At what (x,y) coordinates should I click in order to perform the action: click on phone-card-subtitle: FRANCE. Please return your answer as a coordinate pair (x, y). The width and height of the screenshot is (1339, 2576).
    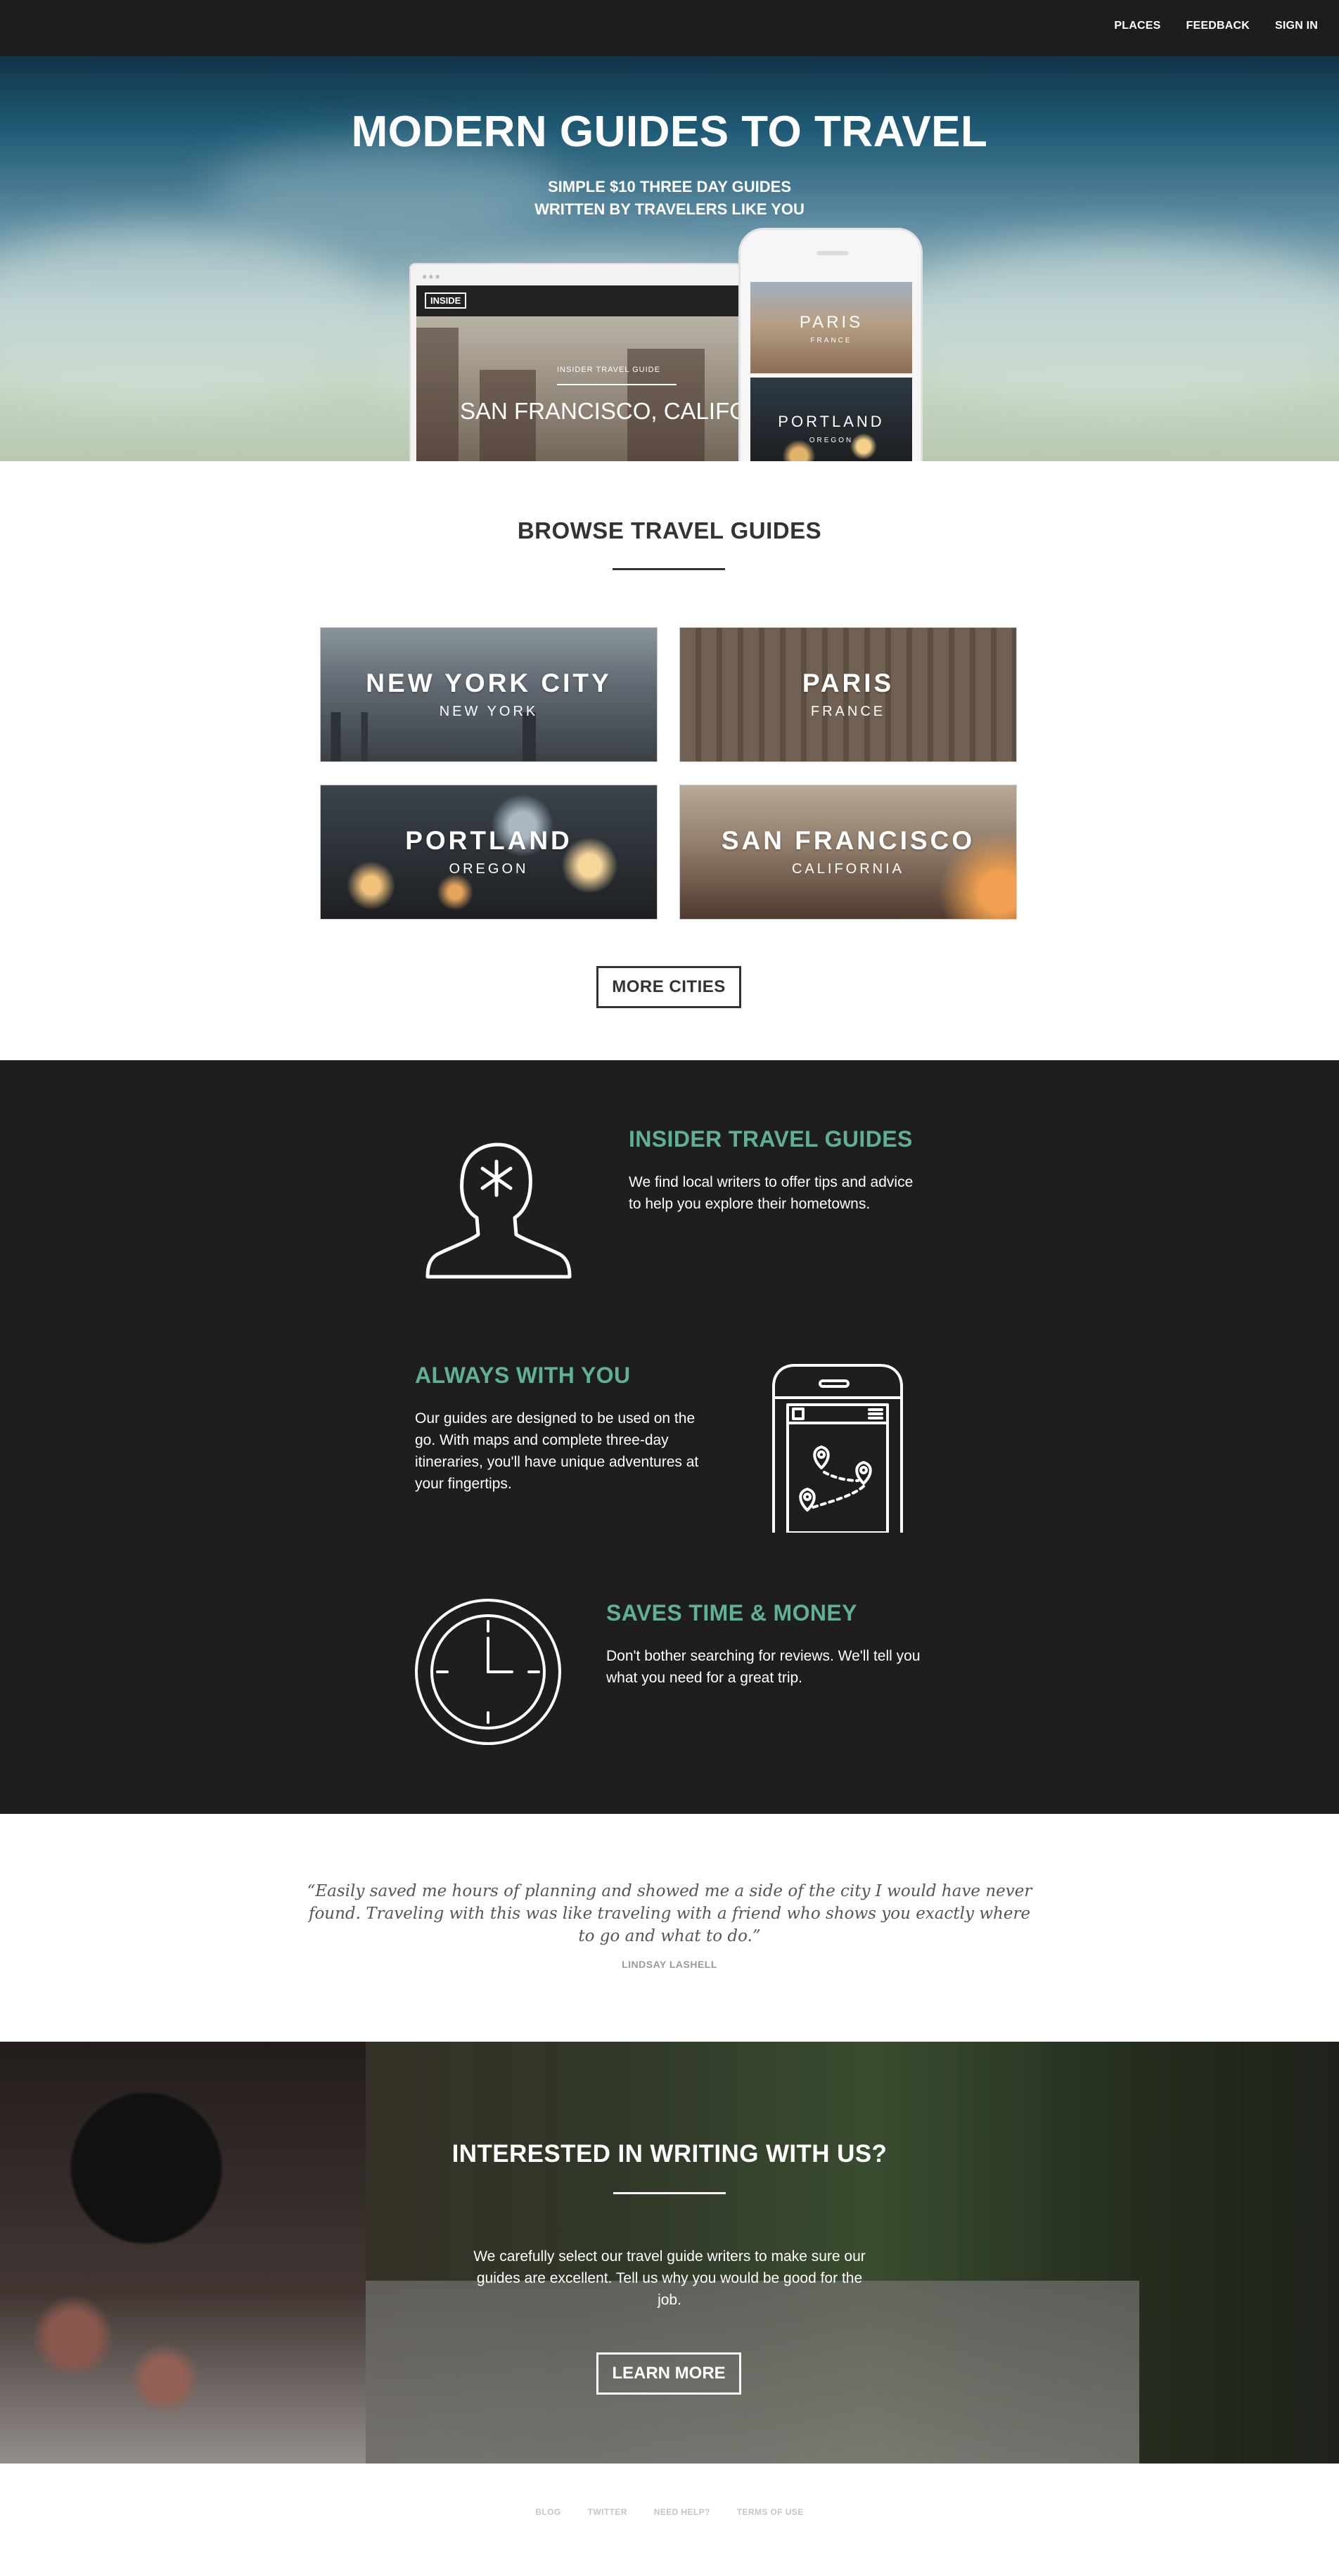
    Looking at the image, I should click on (831, 340).